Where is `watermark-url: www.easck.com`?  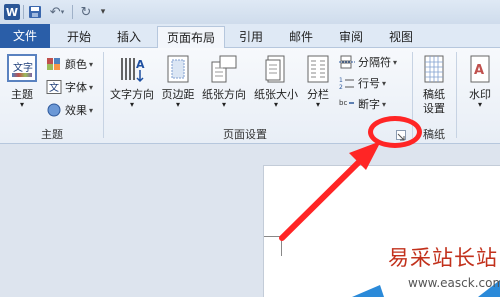
watermark-url: www.easck.com is located at coordinates (454, 283).